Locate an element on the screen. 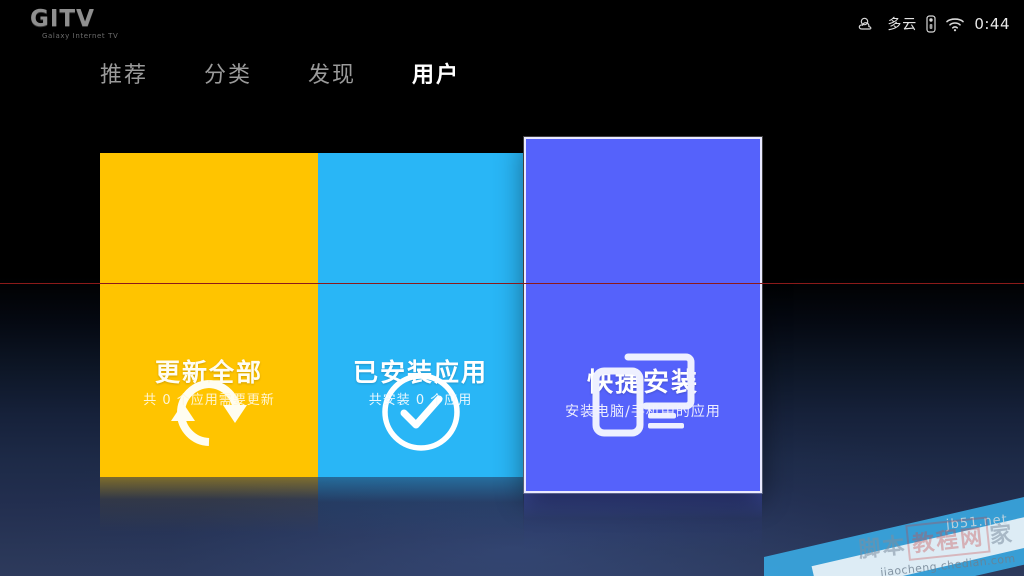 The height and width of the screenshot is (576, 1024). card-subtitle: 共安装 0 个应用 is located at coordinates (420, 400).